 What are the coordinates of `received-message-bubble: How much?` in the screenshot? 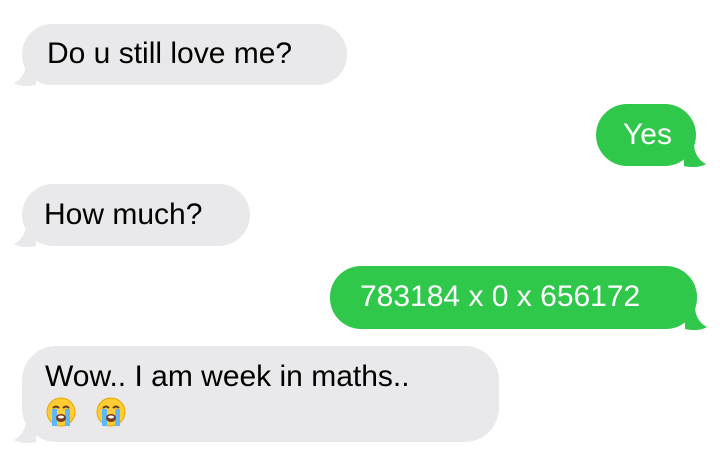 It's located at (136, 215).